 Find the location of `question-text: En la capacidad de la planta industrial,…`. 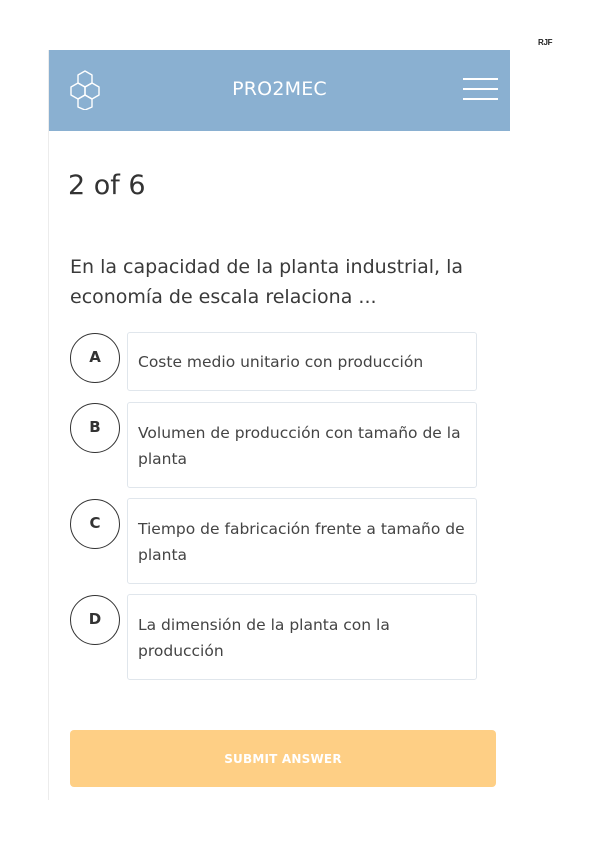

question-text: En la capacidad de la planta industrial,… is located at coordinates (267, 282).